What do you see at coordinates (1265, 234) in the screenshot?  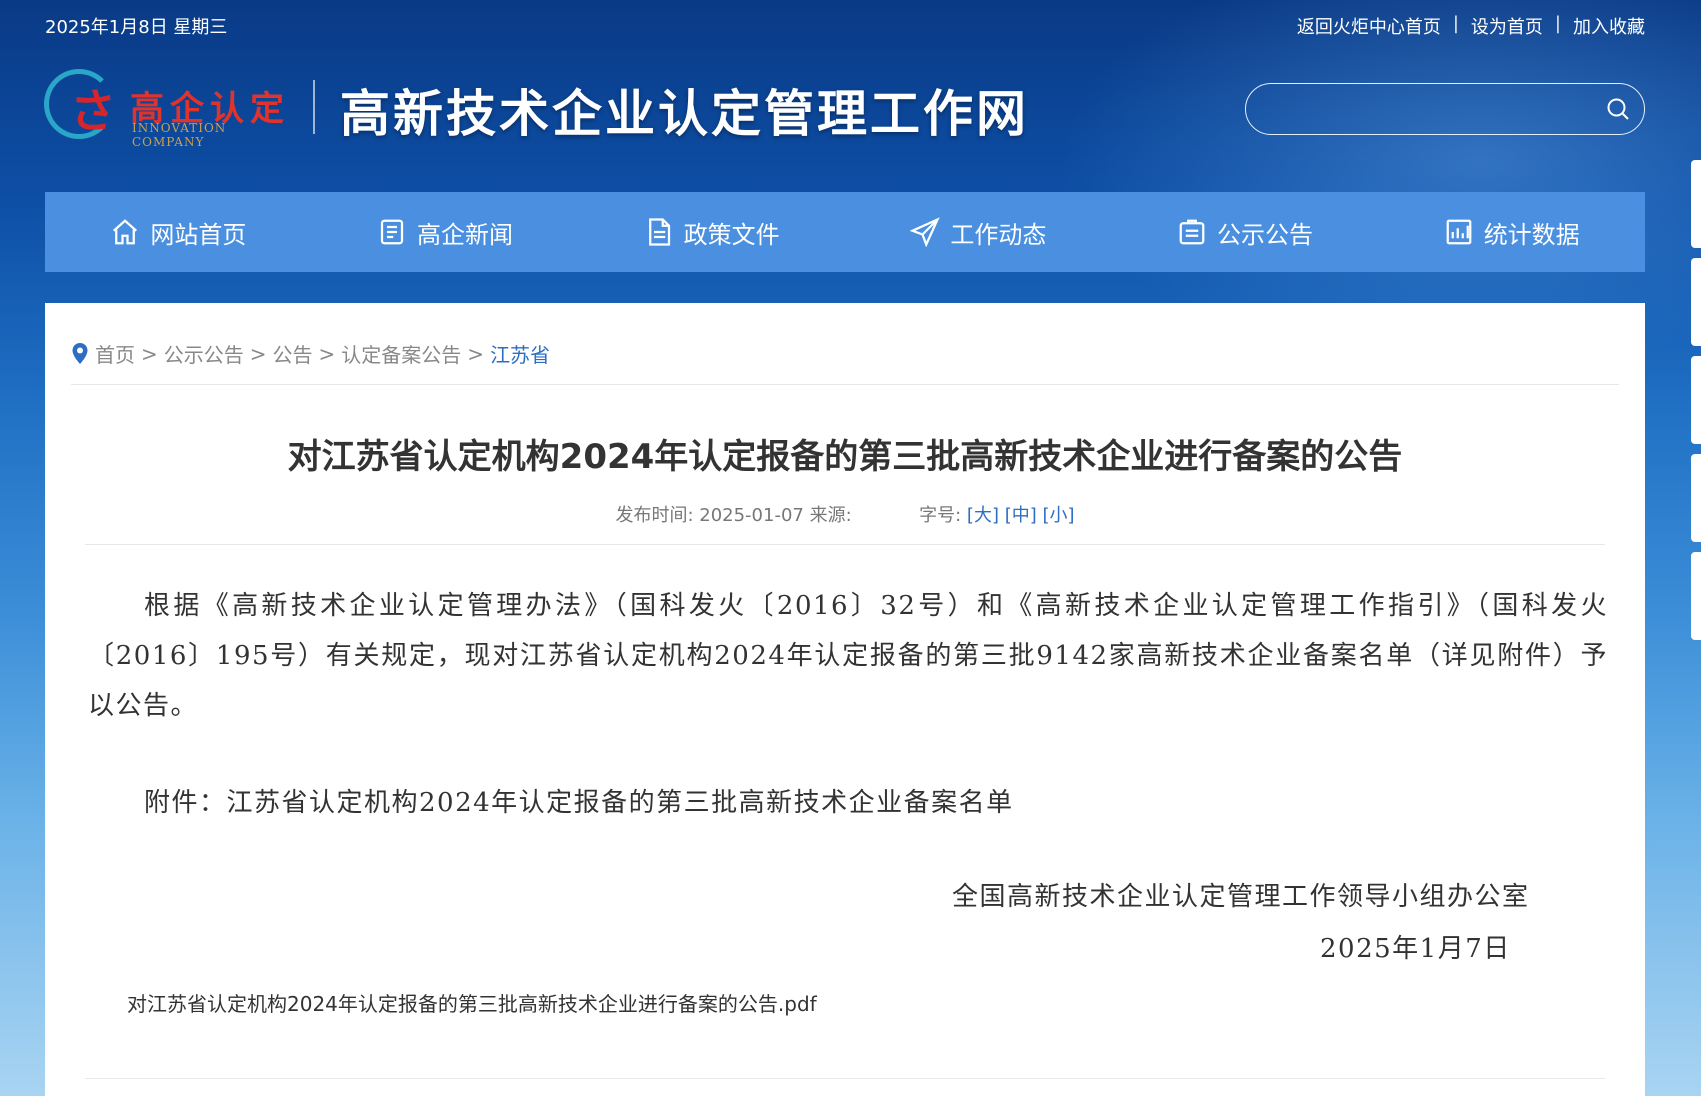 I see `nav-label: 公示公告` at bounding box center [1265, 234].